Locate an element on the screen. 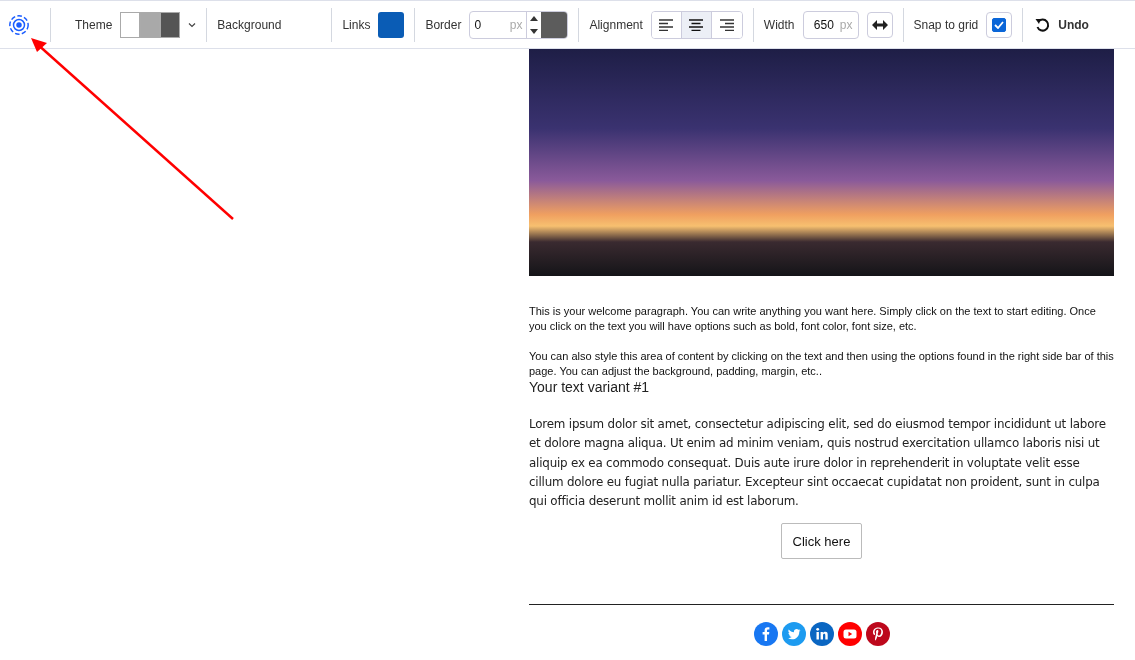  play-circle-icon is located at coordinates (849, 634).